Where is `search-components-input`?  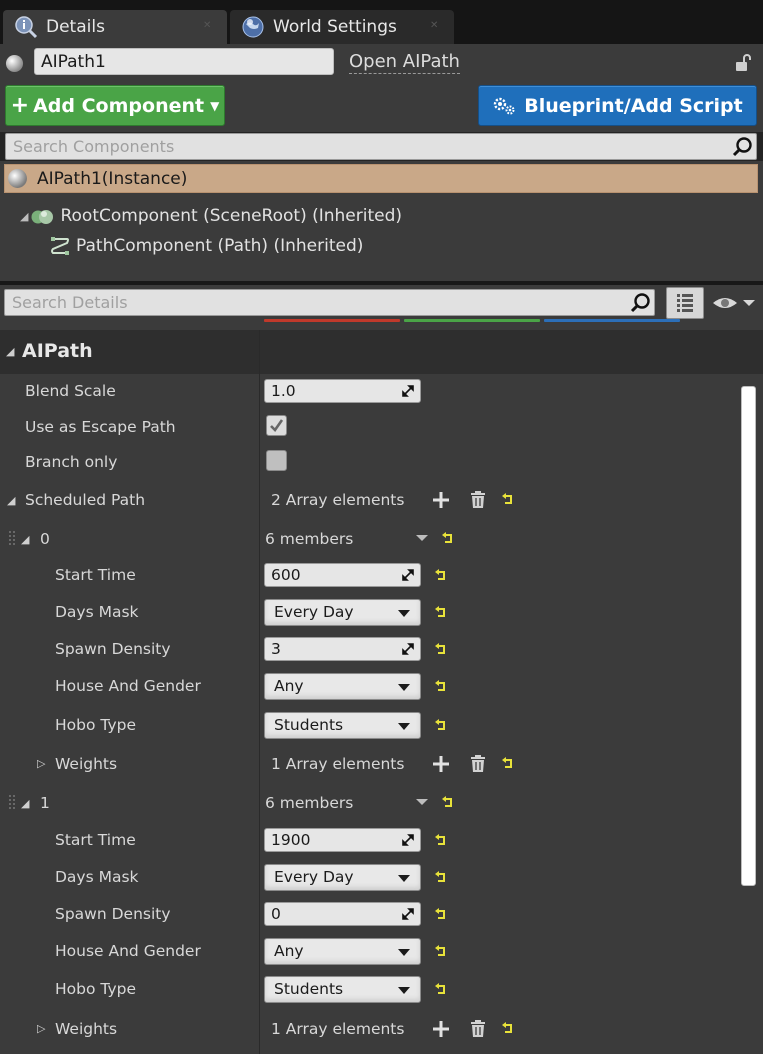 search-components-input is located at coordinates (343, 146).